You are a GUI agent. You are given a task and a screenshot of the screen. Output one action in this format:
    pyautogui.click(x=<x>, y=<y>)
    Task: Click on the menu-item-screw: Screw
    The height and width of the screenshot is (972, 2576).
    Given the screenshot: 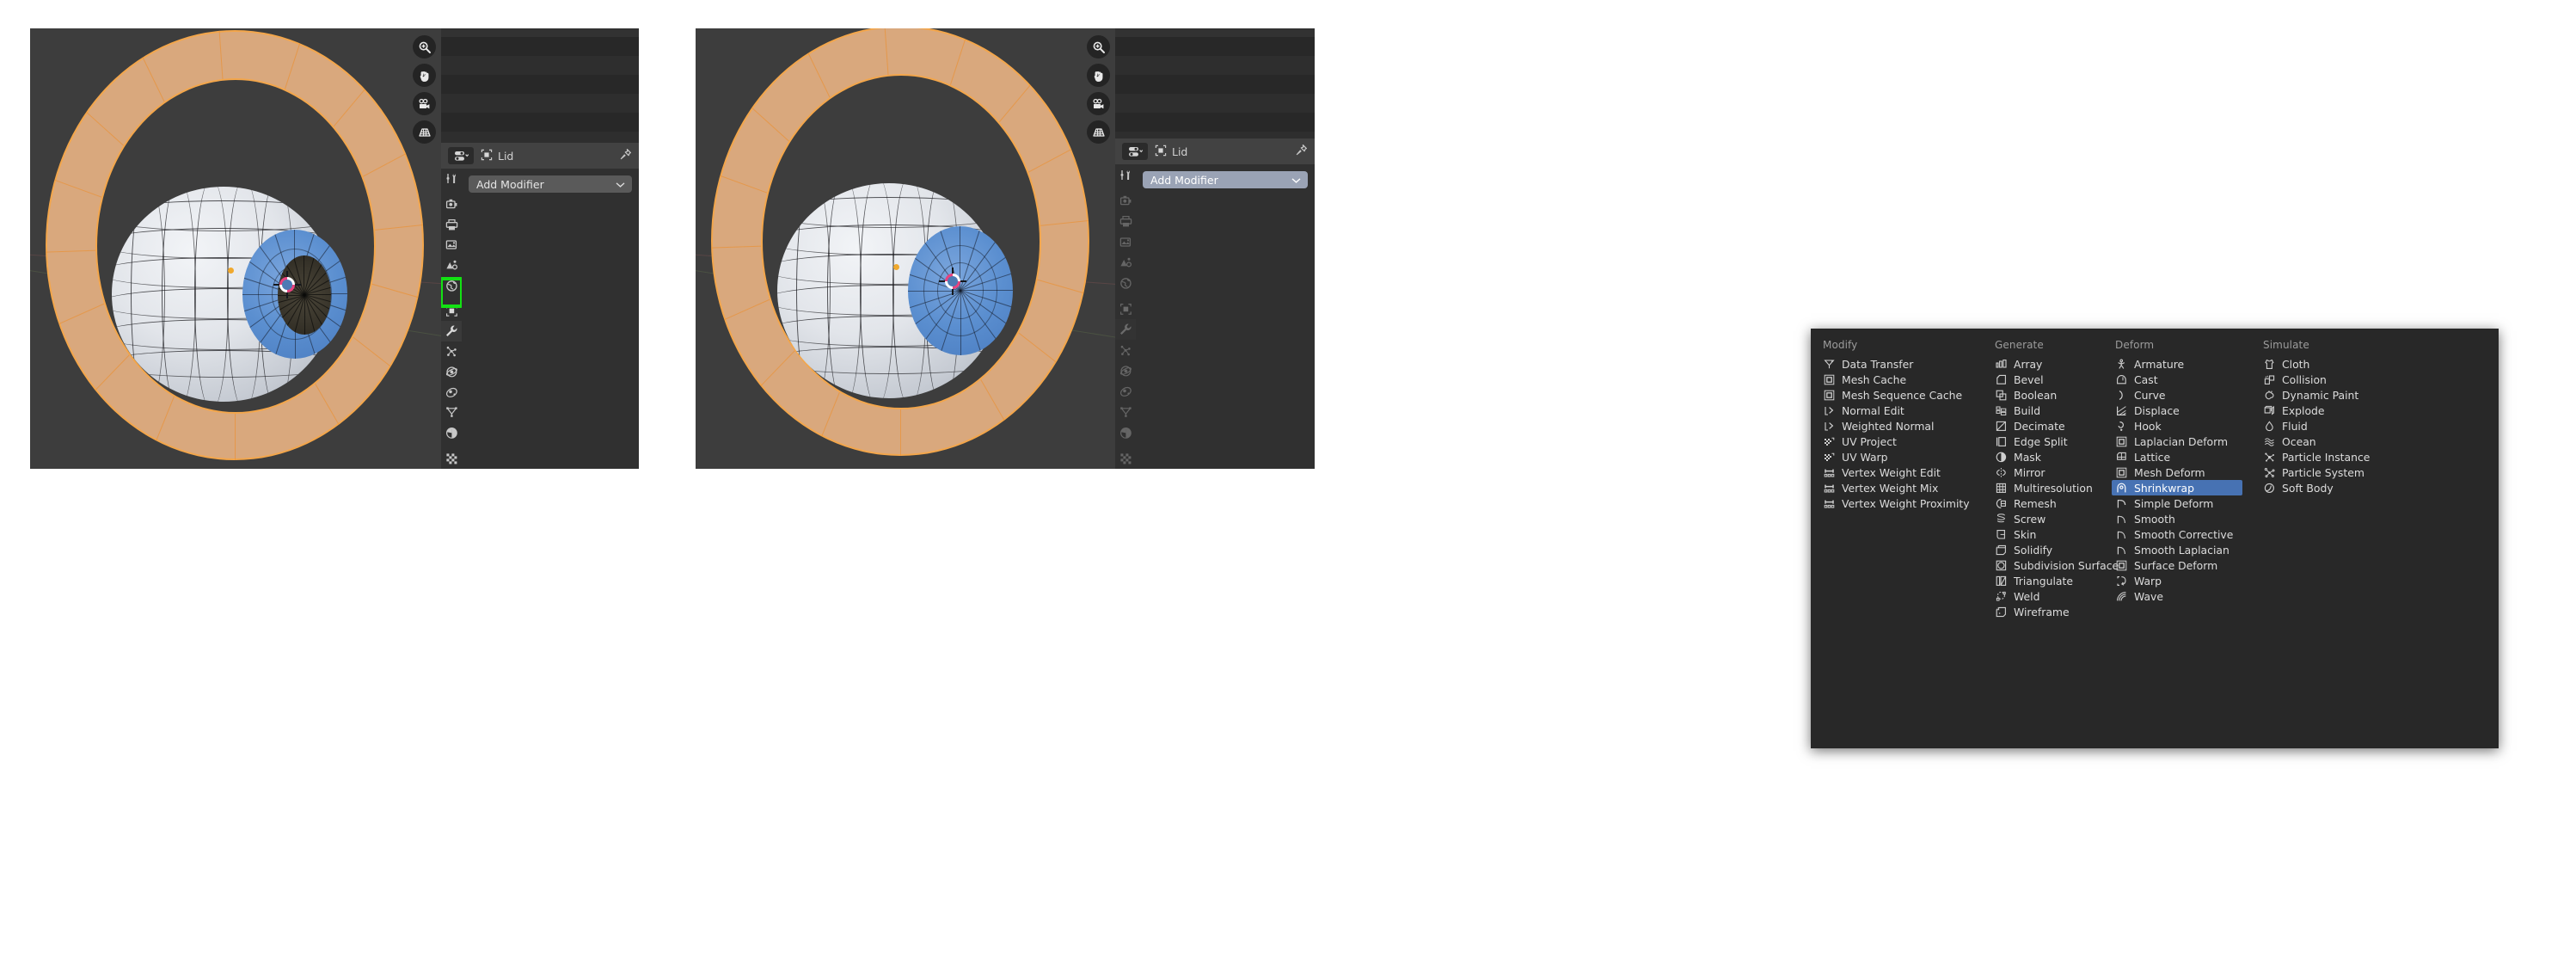 What is the action you would take?
    pyautogui.click(x=2043, y=518)
    